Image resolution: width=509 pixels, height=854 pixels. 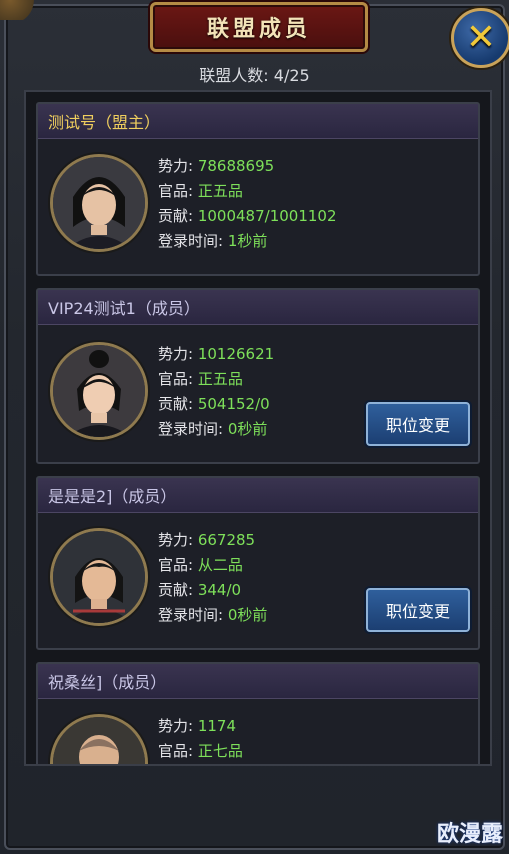 I want to click on corner-ornament, so click(x=22, y=10).